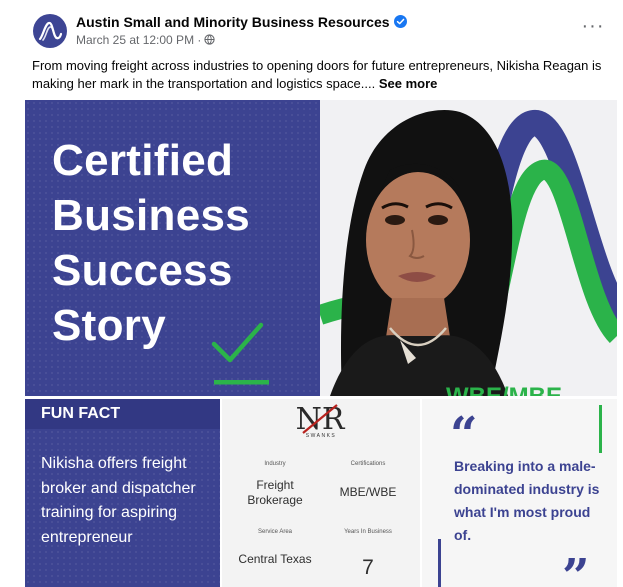  What do you see at coordinates (593, 29) in the screenshot?
I see `more-options-icon: ···` at bounding box center [593, 29].